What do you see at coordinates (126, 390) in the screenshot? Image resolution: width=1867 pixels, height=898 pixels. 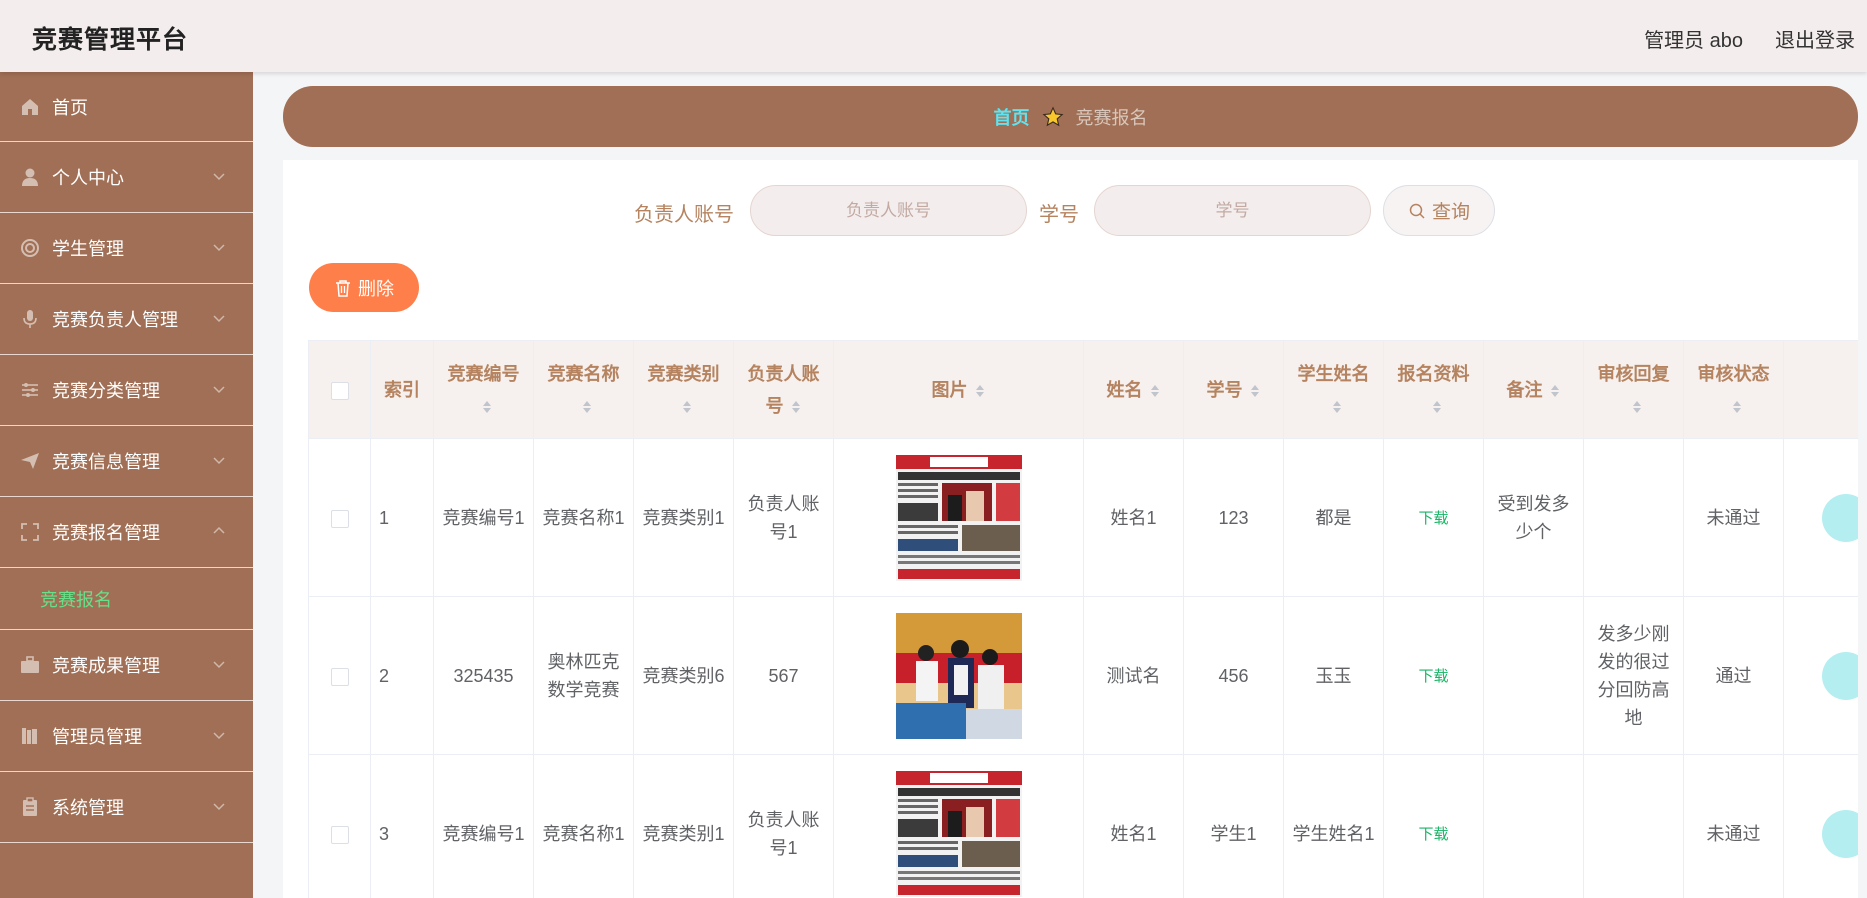 I see `sidebar-item-categories: 竞赛分类管理` at bounding box center [126, 390].